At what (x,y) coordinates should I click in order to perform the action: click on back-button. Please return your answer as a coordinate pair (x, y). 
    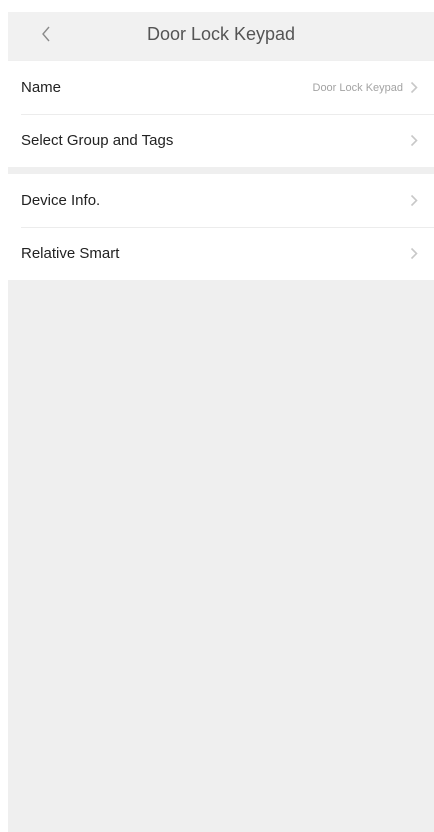
    Looking at the image, I should click on (46, 36).